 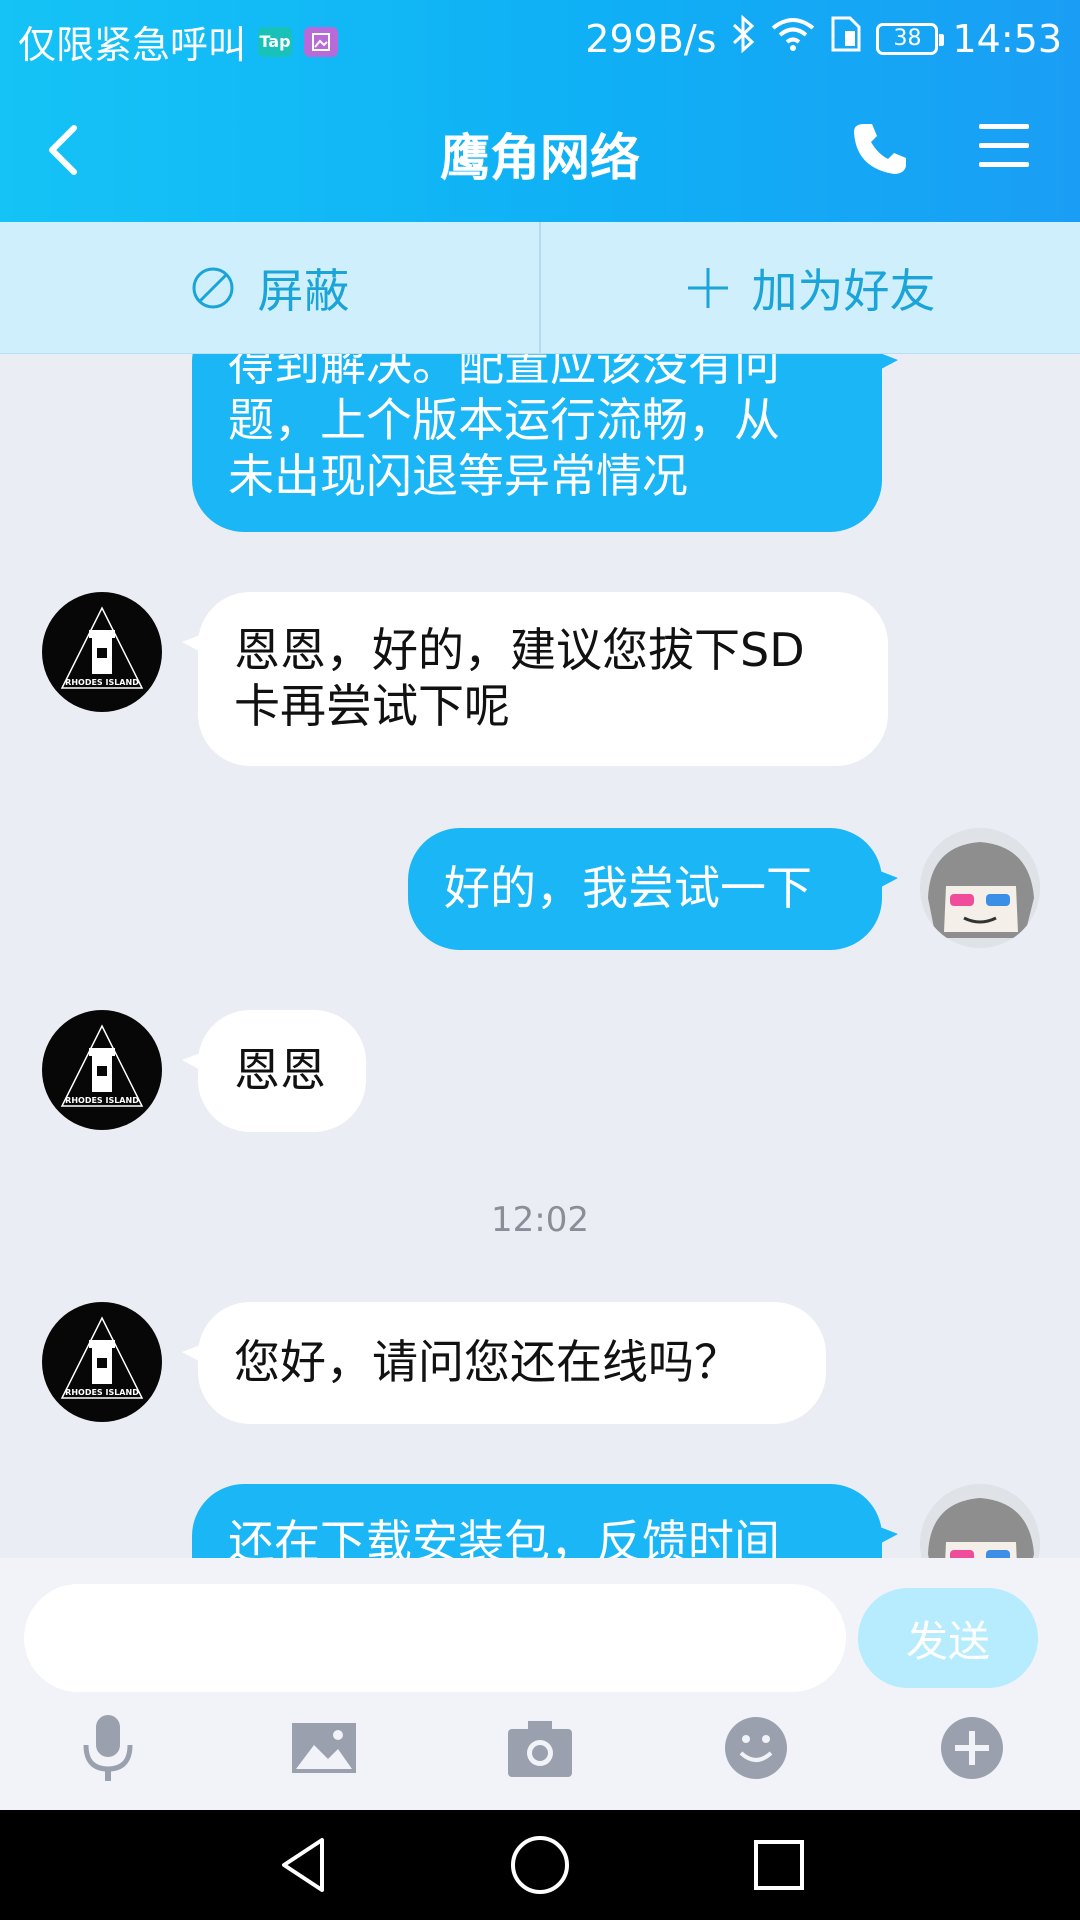 I want to click on message-line: 还在下载安装包，反馈时间, so click(x=504, y=1536).